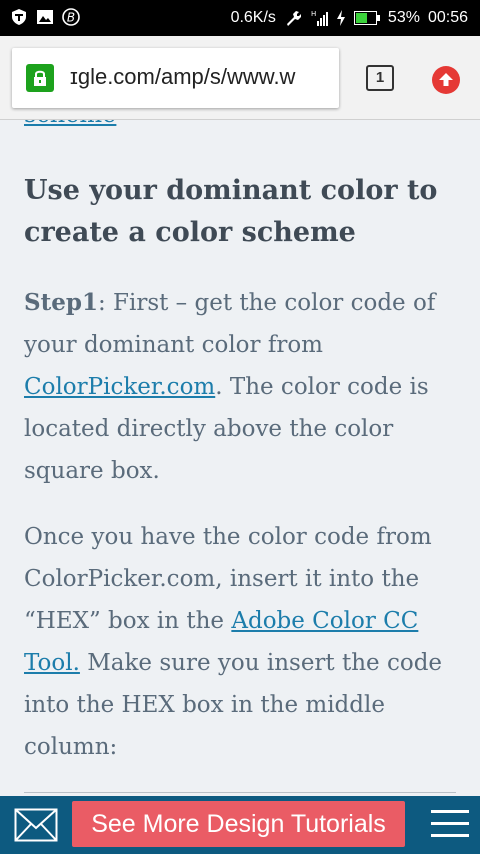 This screenshot has width=480, height=854. I want to click on wrench-icon, so click(293, 18).